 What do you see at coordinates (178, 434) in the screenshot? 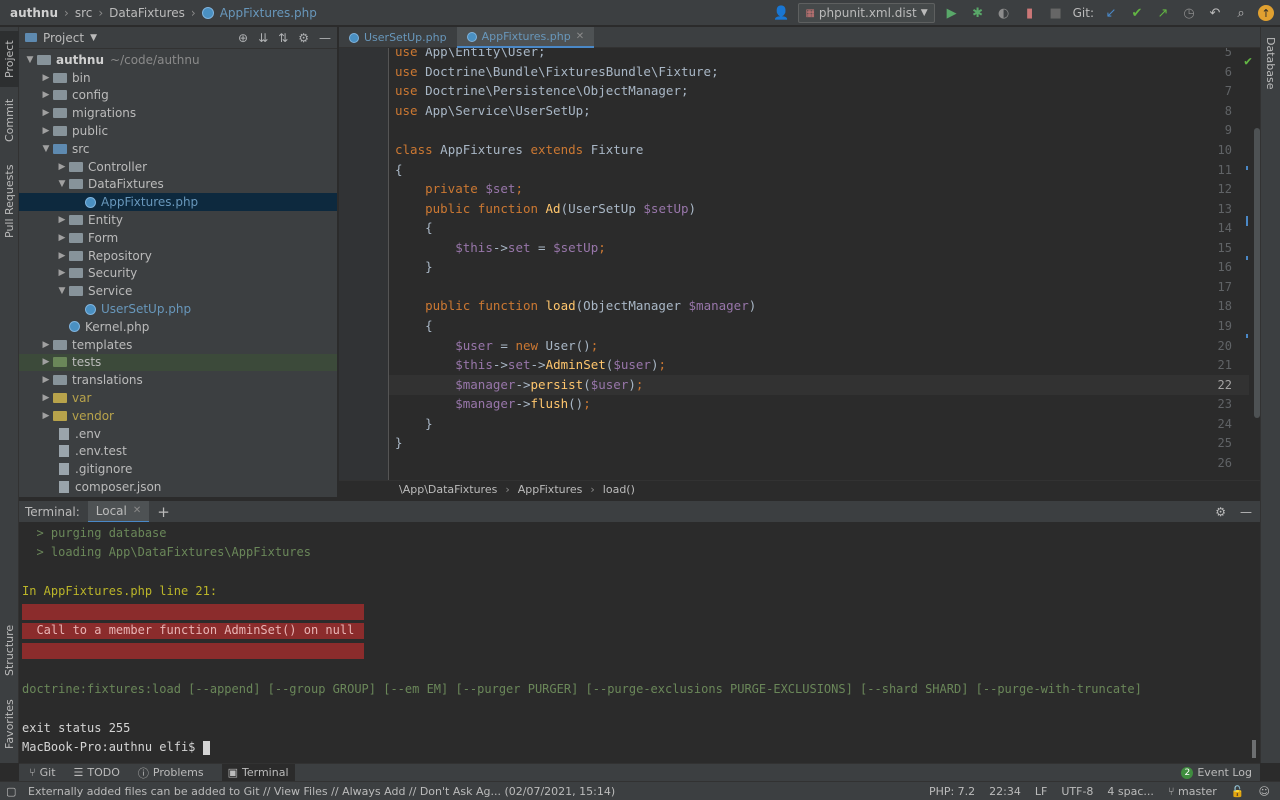
I see `tree-item: .env` at bounding box center [178, 434].